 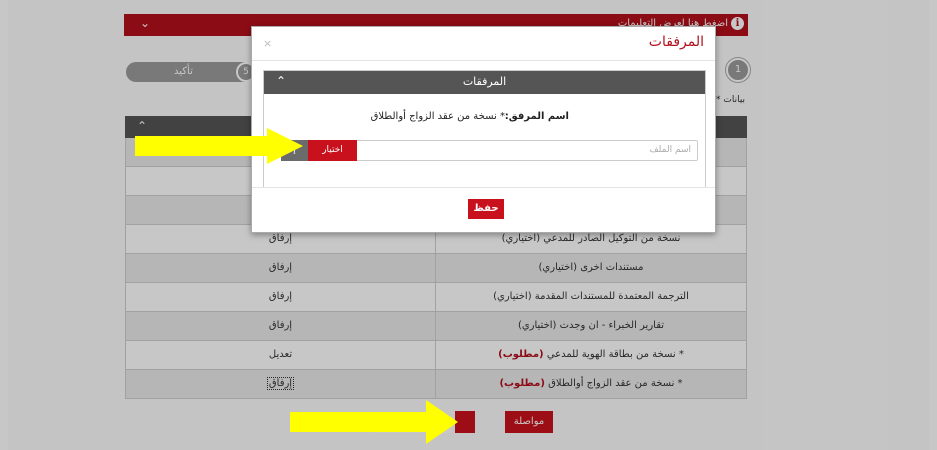 I want to click on section-header: المرفقات ⌃, so click(x=484, y=82).